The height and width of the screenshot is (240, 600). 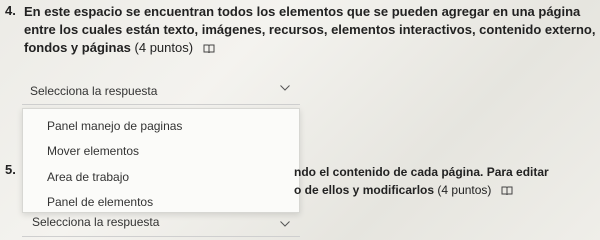 I want to click on option-mover-elementos: Mover elementos, so click(x=93, y=151).